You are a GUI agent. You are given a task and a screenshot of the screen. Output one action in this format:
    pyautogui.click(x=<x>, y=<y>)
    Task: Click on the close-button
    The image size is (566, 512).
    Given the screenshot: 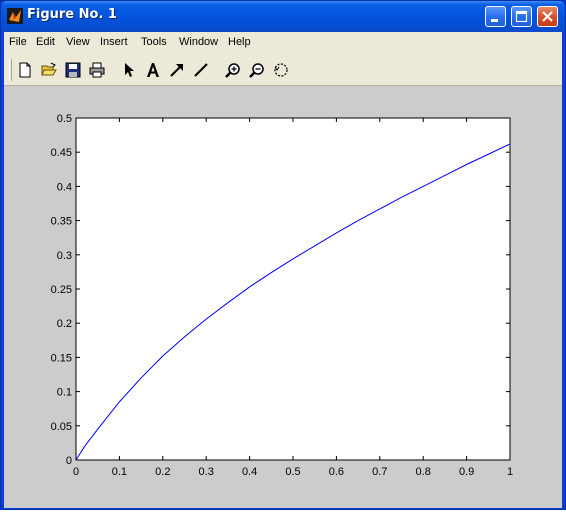 What is the action you would take?
    pyautogui.click(x=547, y=16)
    